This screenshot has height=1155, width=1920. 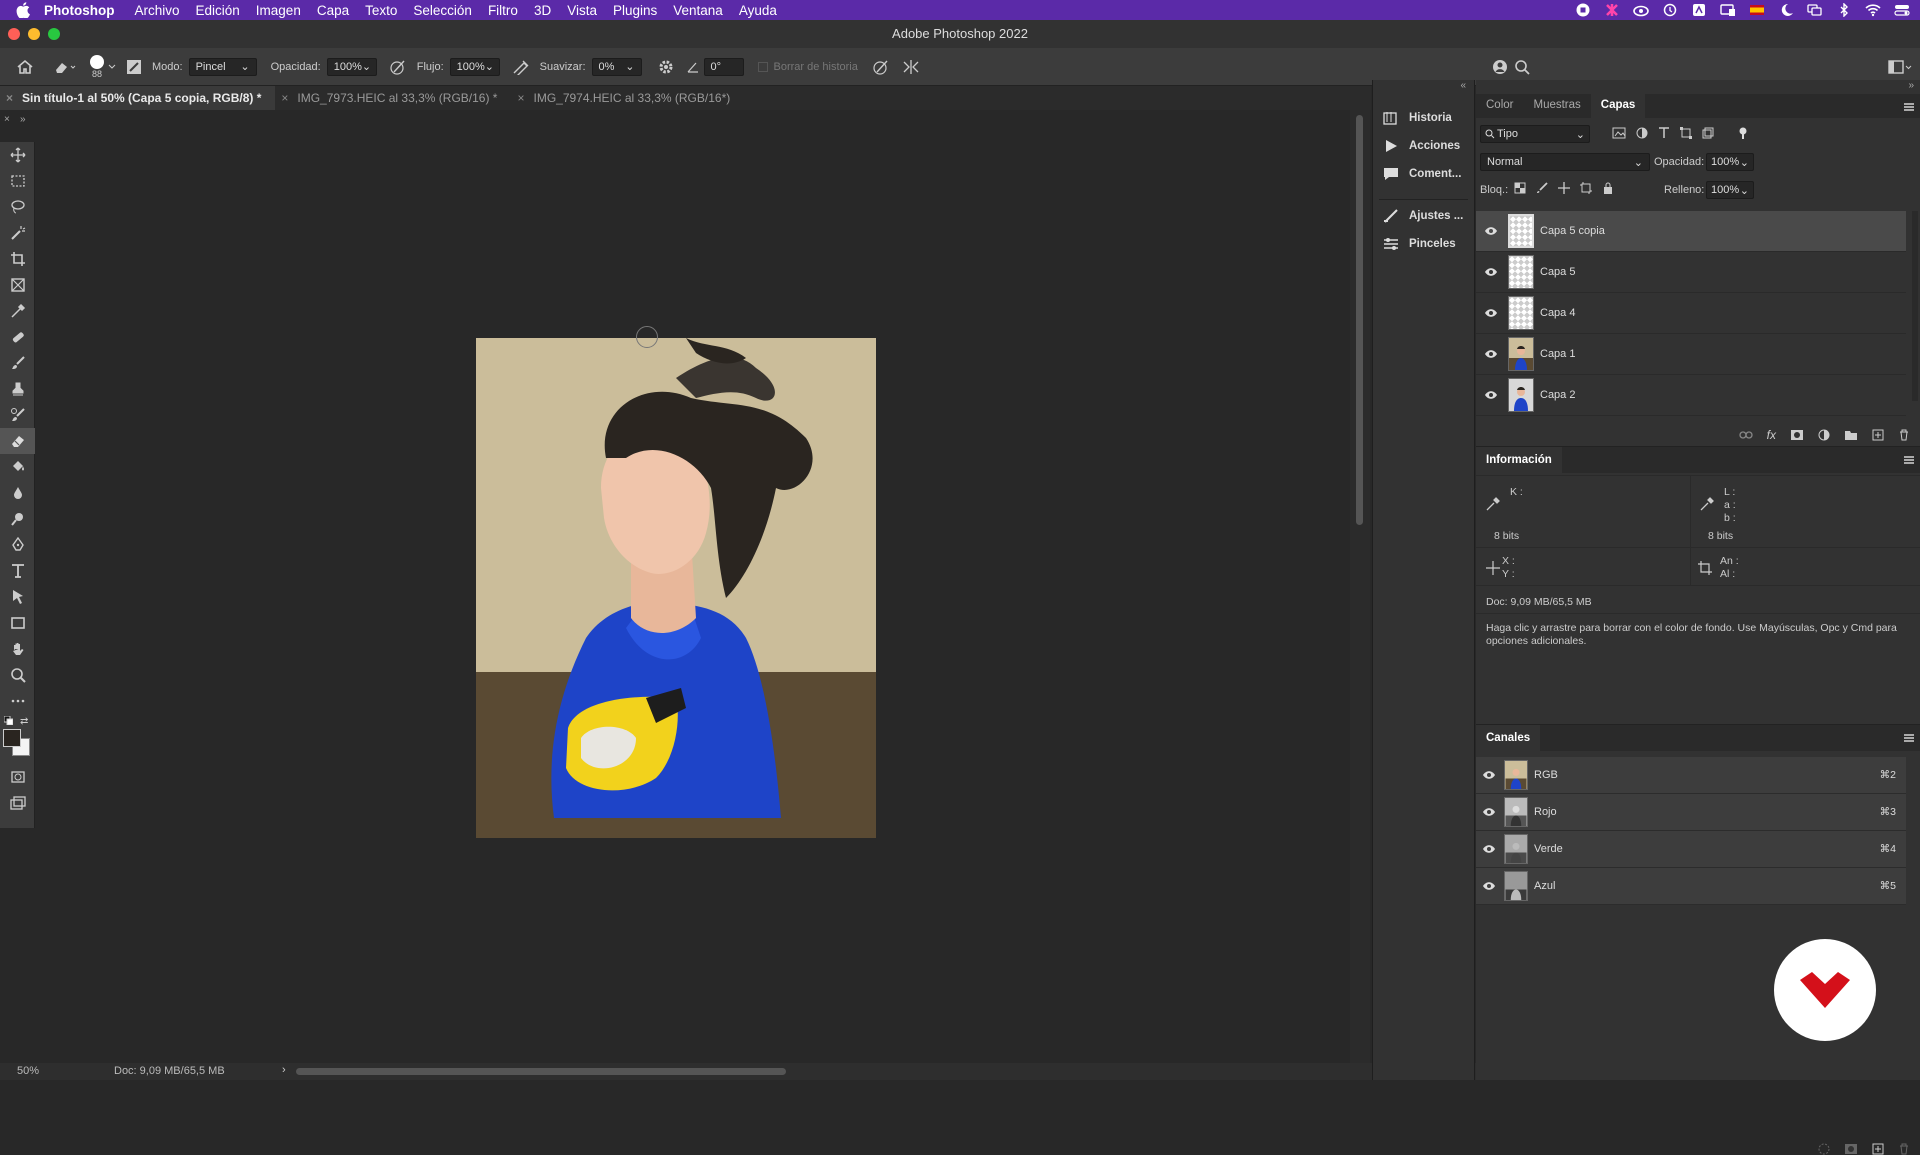 I want to click on minimize-window-button, so click(x=34, y=34).